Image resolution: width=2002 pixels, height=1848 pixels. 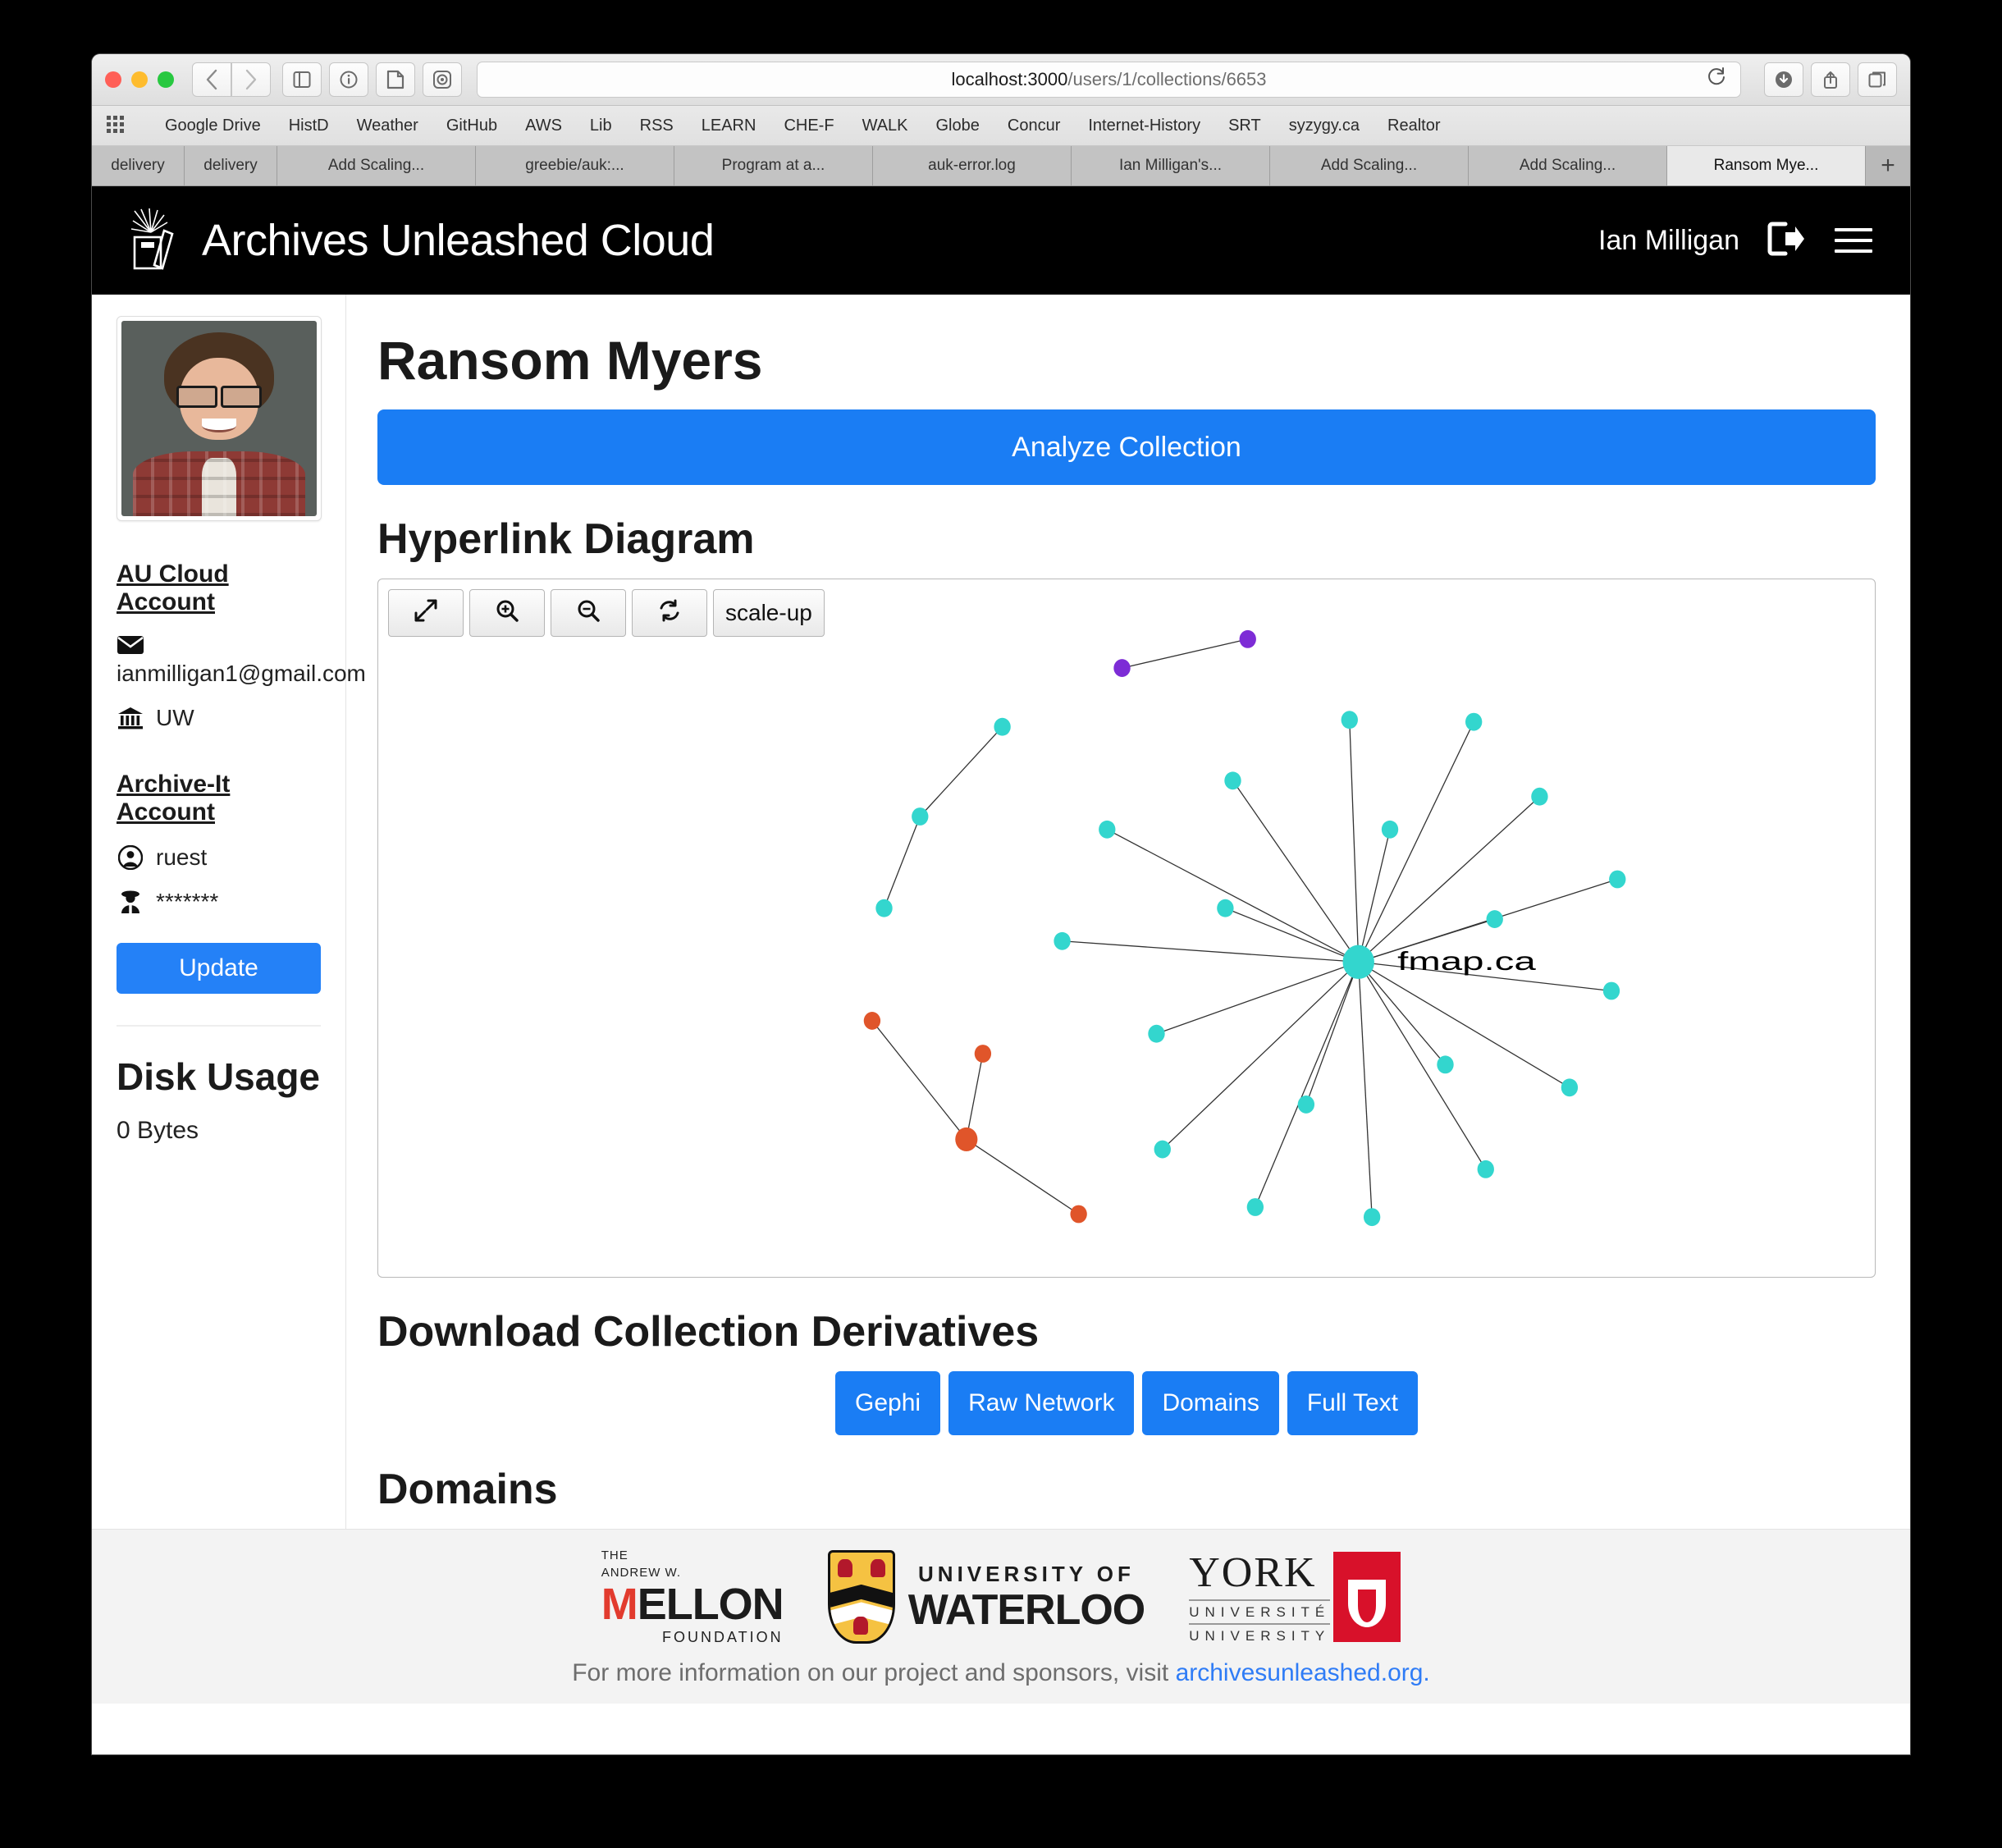 I want to click on tab-overview-icon, so click(x=1877, y=80).